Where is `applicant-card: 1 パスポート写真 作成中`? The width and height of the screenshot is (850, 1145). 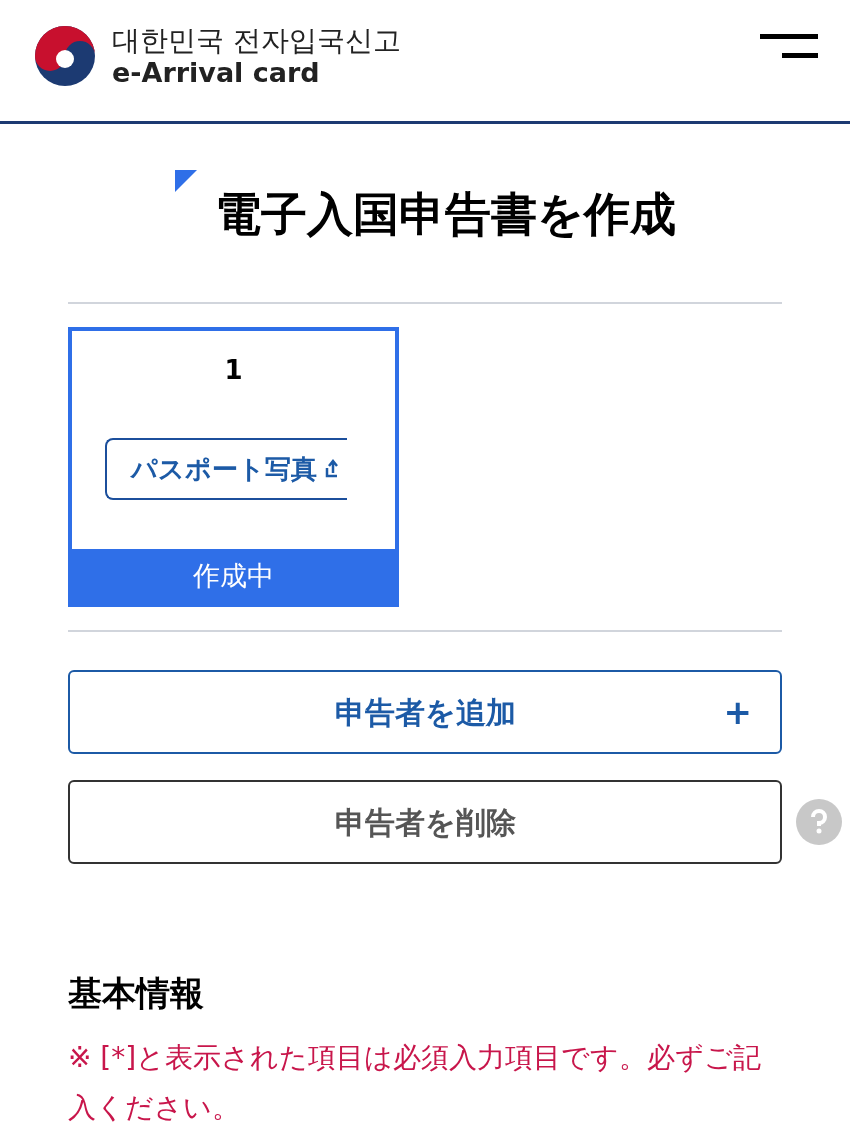 applicant-card: 1 パスポート写真 作成中 is located at coordinates (233, 467).